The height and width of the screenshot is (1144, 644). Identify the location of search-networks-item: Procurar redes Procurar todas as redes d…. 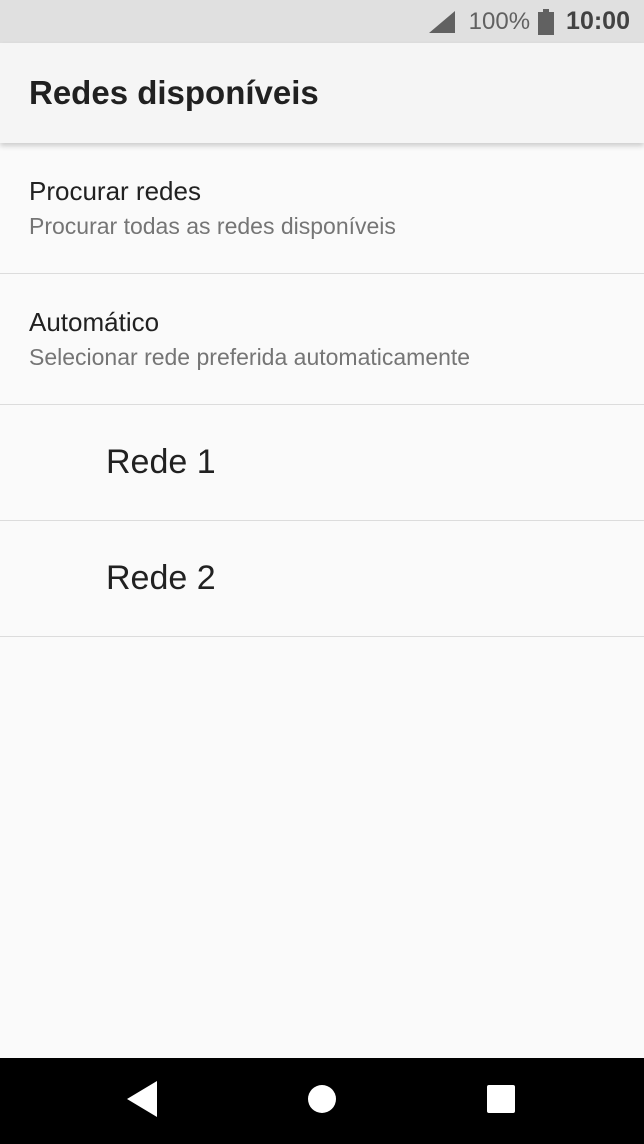
(322, 208).